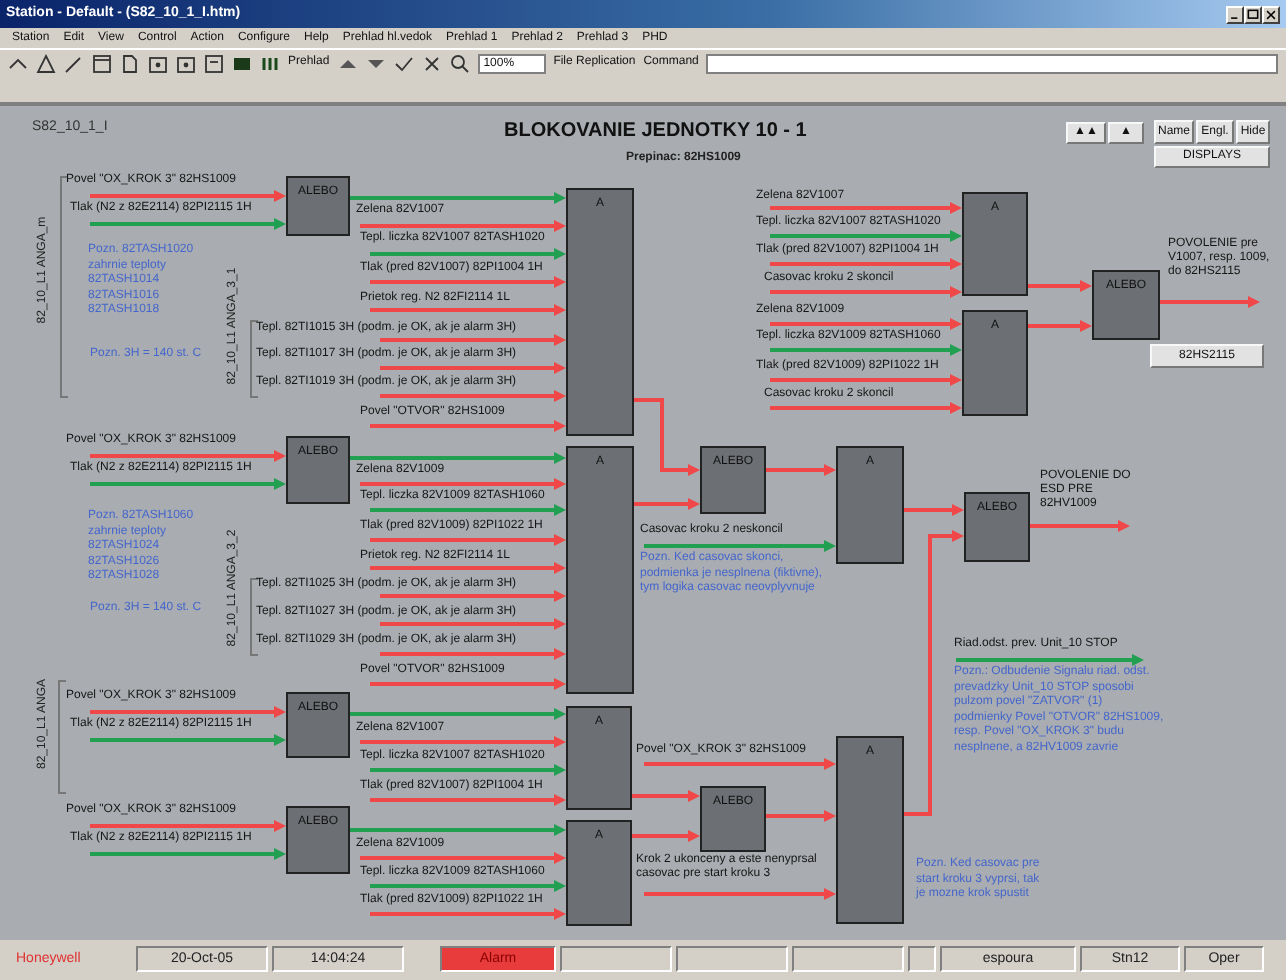 This screenshot has width=1286, height=980. I want to click on maximize-icon, so click(1253, 14).